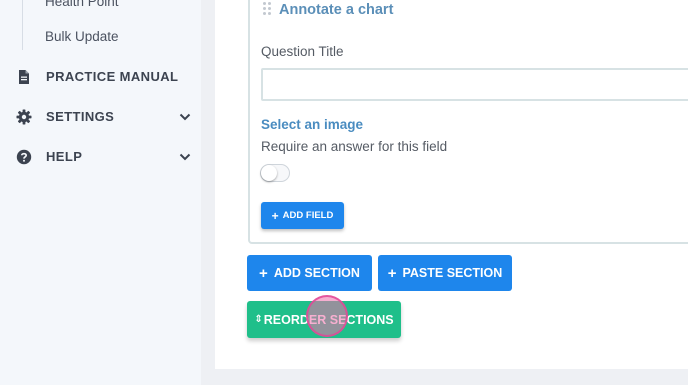 This screenshot has height=385, width=688. I want to click on require-answer-label: Require an answer for this field, so click(354, 146).